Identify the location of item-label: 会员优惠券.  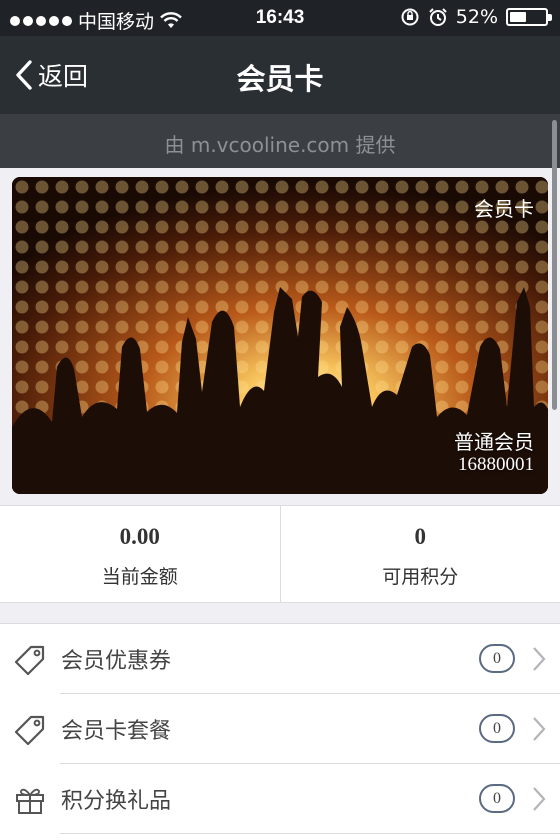
(116, 661).